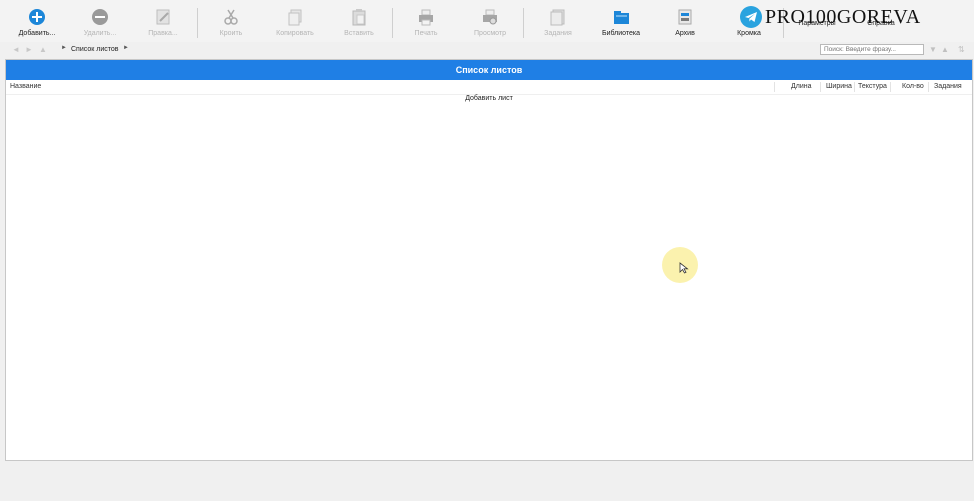 Image resolution: width=974 pixels, height=501 pixels. I want to click on library-icon, so click(621, 17).